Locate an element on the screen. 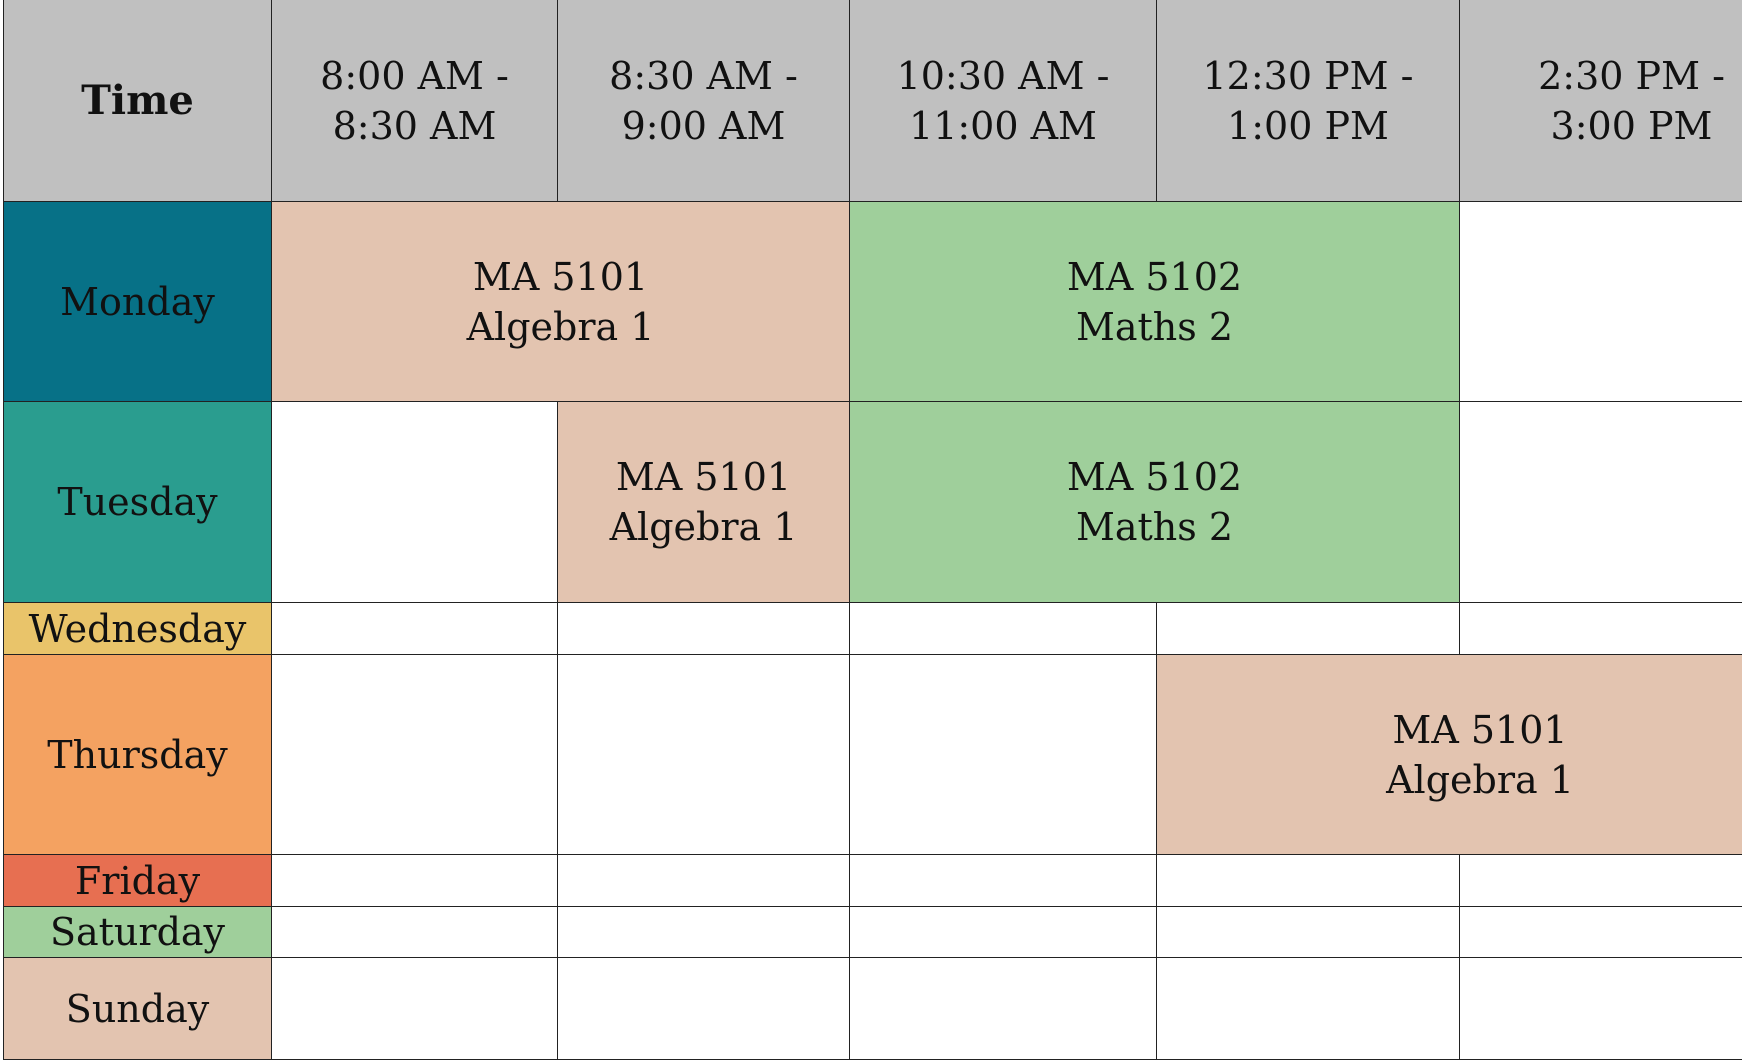 This screenshot has width=1742, height=1060. header-slot: 2:30 PM - 3:00 PM is located at coordinates (1600, 101).